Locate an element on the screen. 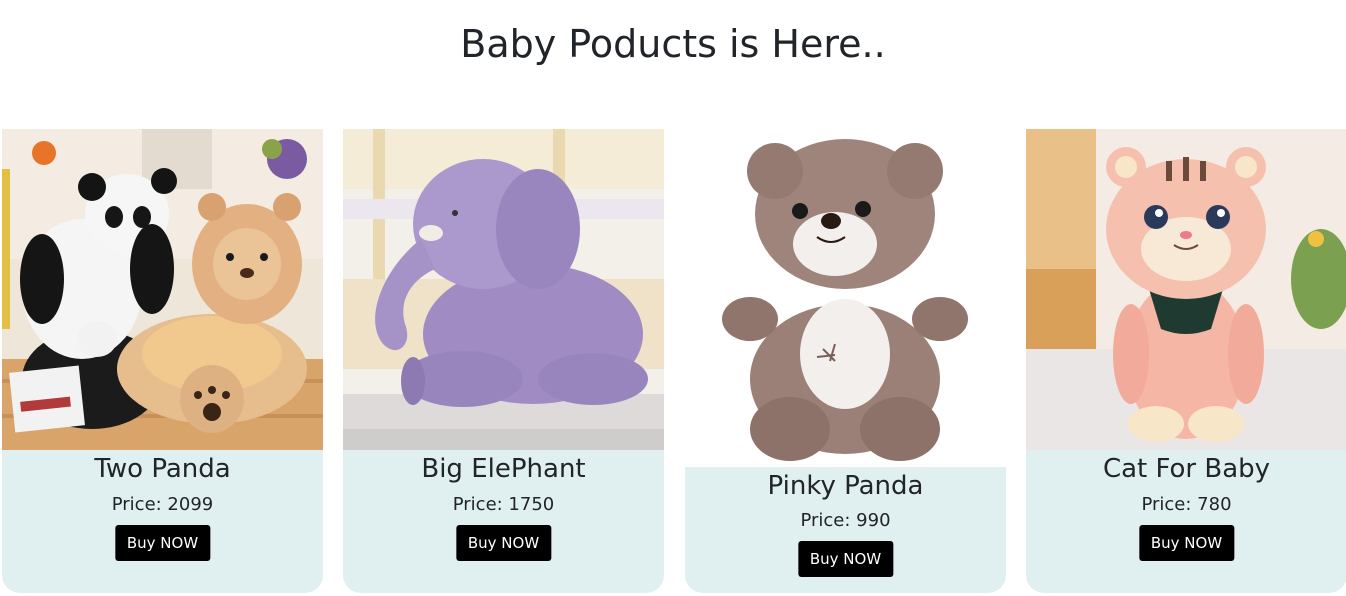  product-image-two-panda is located at coordinates (162, 289).